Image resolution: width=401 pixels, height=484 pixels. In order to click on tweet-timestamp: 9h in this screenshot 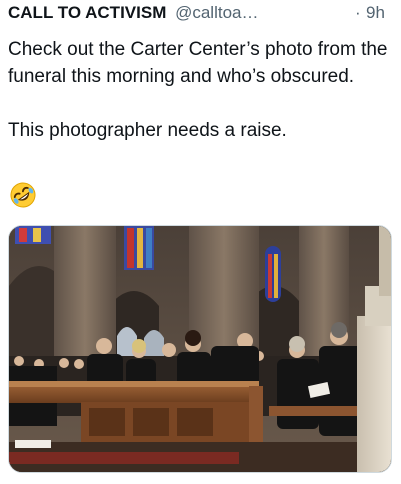, I will do `click(375, 13)`.